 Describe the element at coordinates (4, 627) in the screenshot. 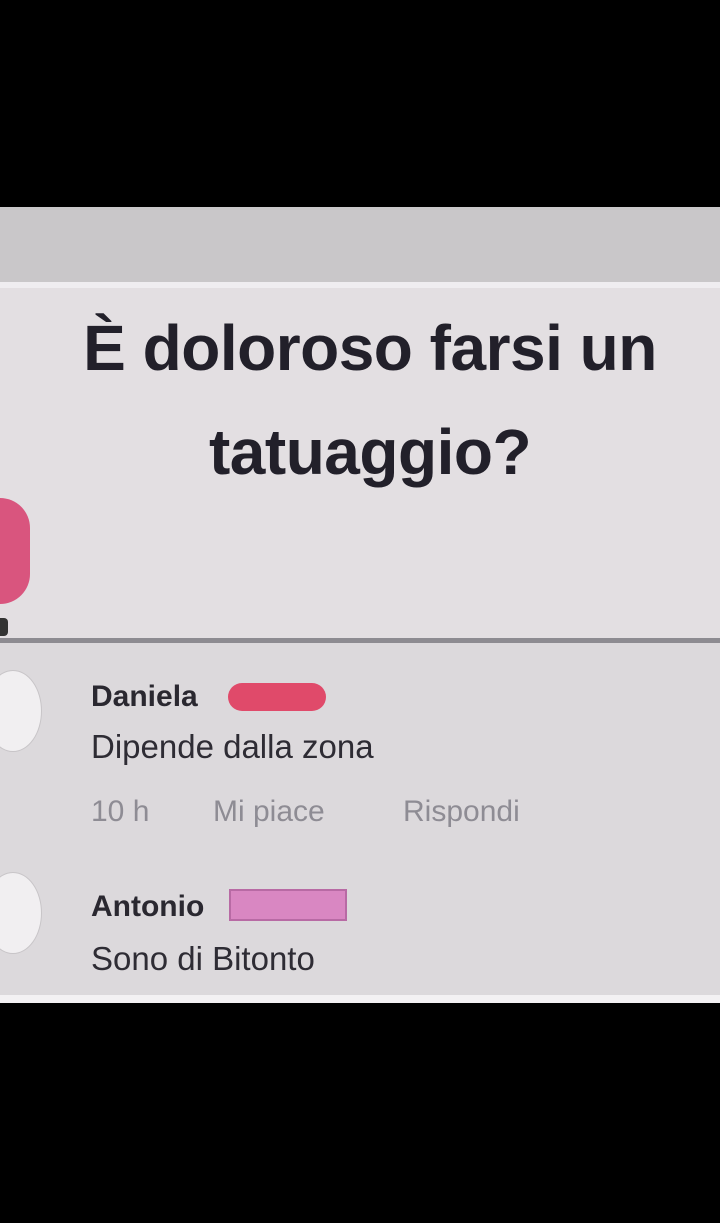

I see `side-dark-mark` at that location.